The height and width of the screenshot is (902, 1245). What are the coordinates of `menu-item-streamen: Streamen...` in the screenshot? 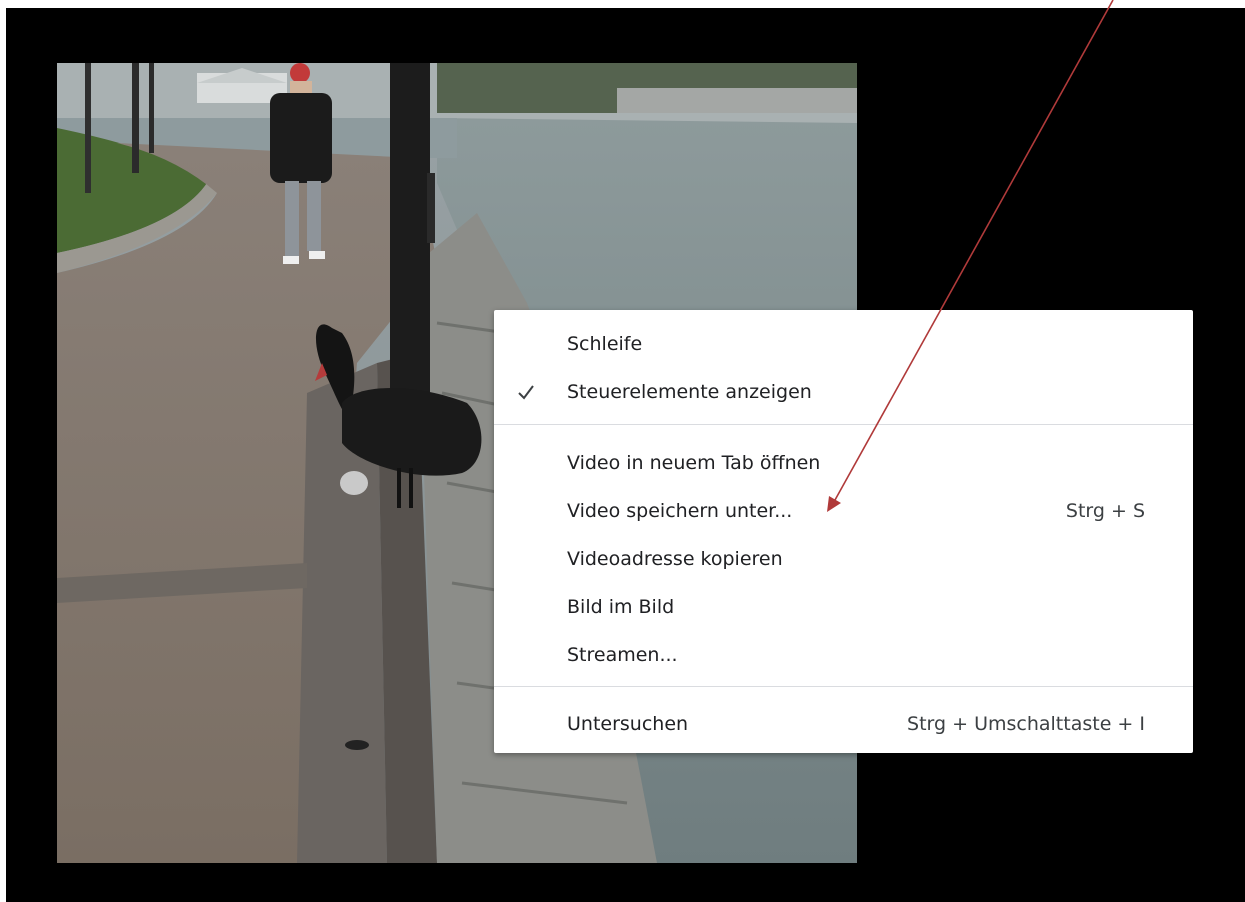 It's located at (843, 655).